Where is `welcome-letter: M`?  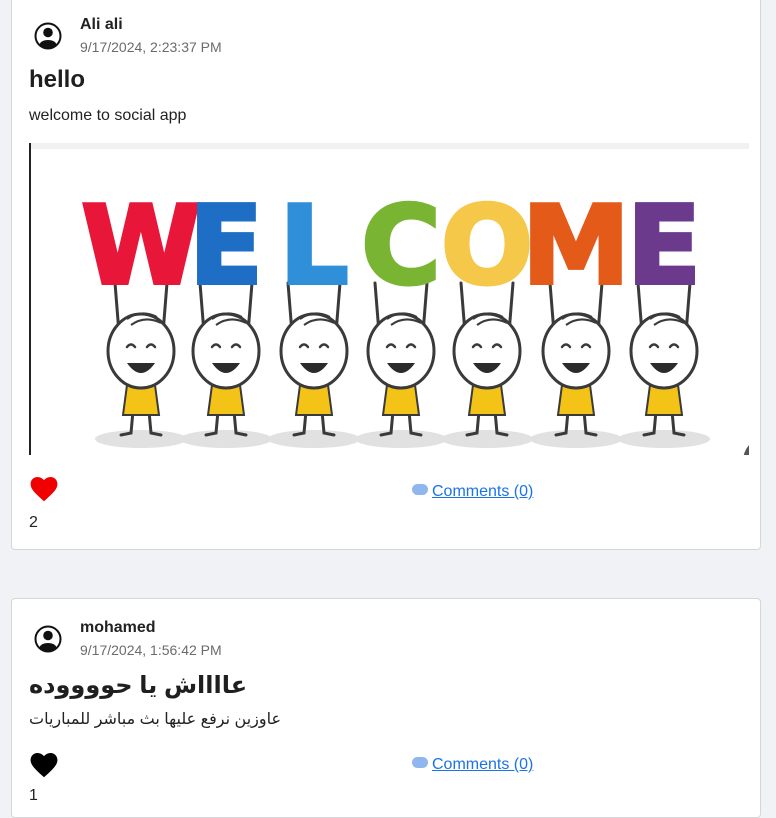 welcome-letter: M is located at coordinates (575, 246).